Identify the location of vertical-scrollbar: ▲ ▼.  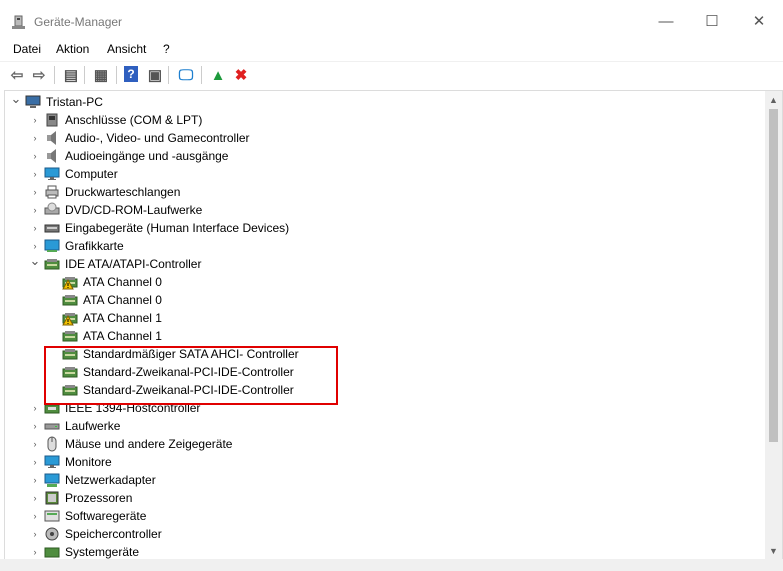
(773, 325).